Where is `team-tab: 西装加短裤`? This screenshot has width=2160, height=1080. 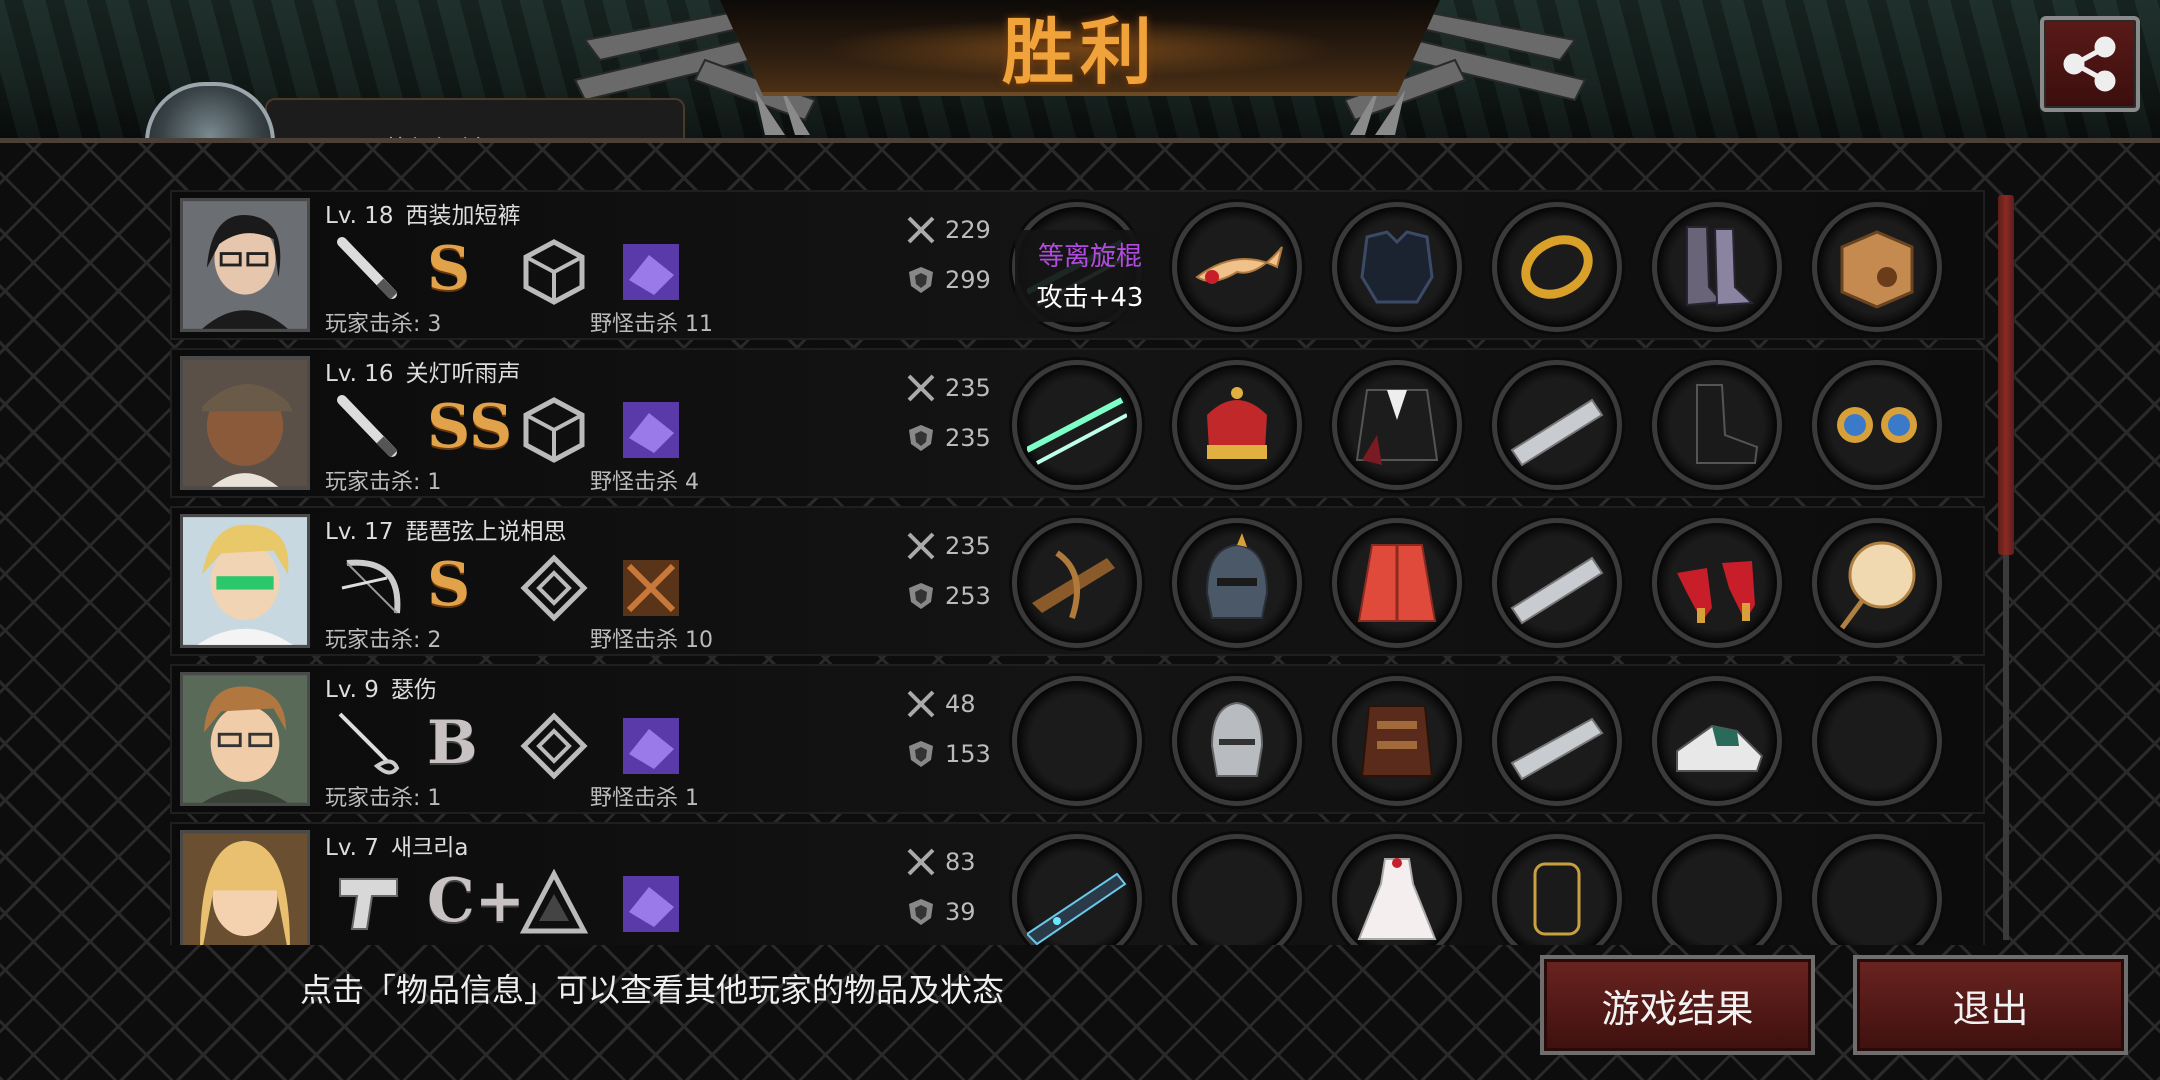
team-tab: 西装加短裤 is located at coordinates (475, 132).